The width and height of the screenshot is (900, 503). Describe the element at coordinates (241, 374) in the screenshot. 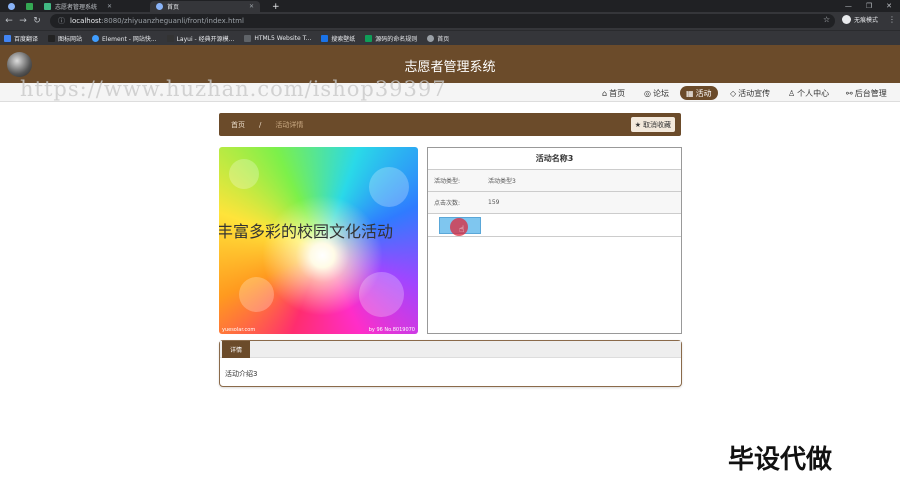

I see `details-content: 活动介绍3` at that location.